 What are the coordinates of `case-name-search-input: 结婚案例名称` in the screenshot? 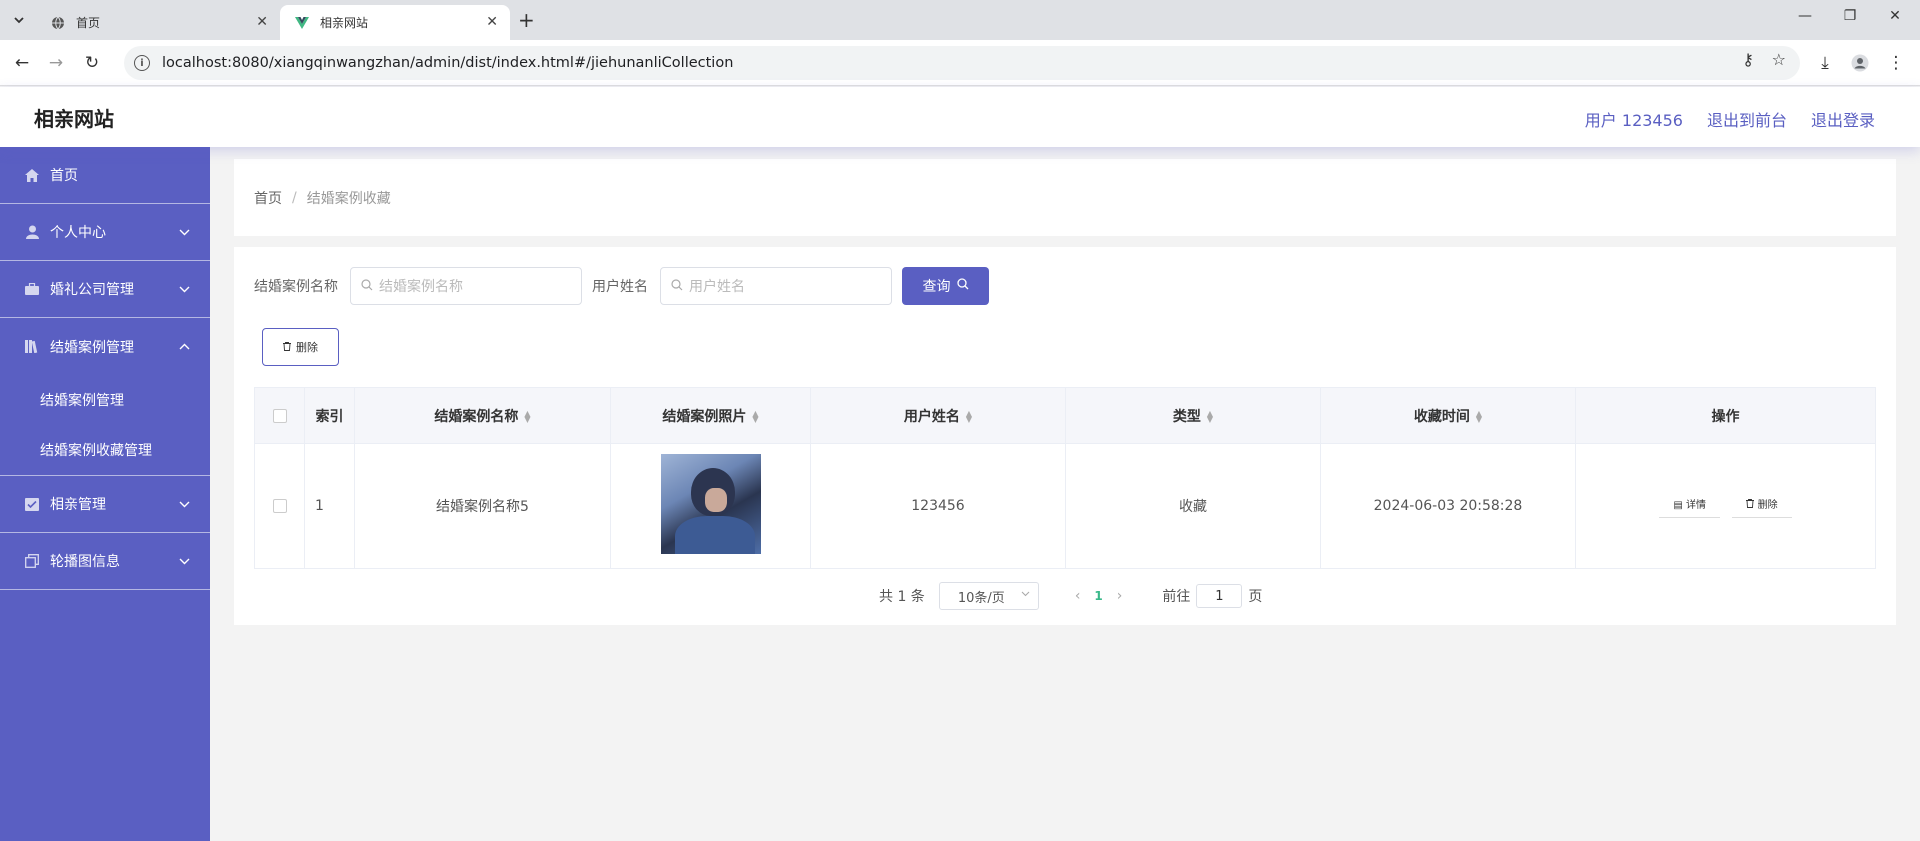 It's located at (466, 286).